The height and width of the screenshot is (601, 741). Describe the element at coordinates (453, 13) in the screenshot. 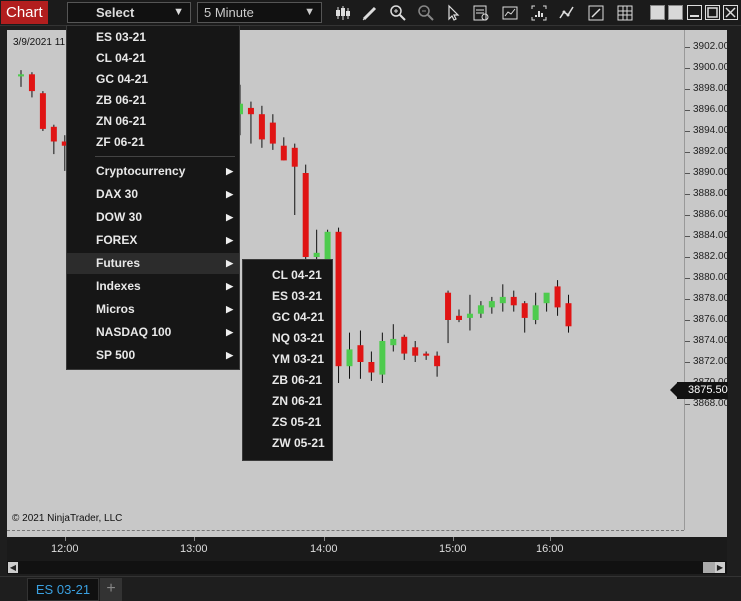

I see `pointer-icon` at that location.